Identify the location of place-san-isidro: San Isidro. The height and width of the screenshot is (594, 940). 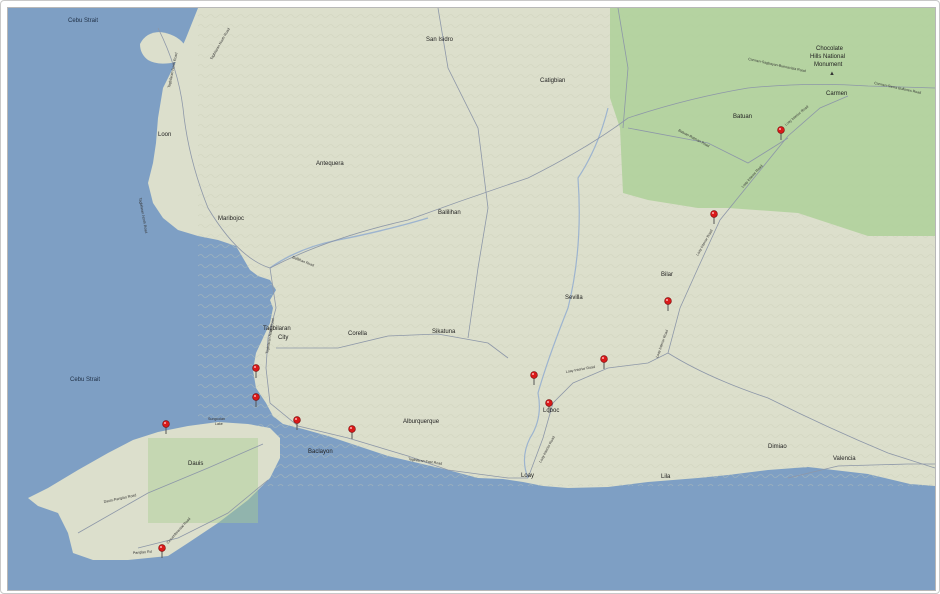
(440, 40).